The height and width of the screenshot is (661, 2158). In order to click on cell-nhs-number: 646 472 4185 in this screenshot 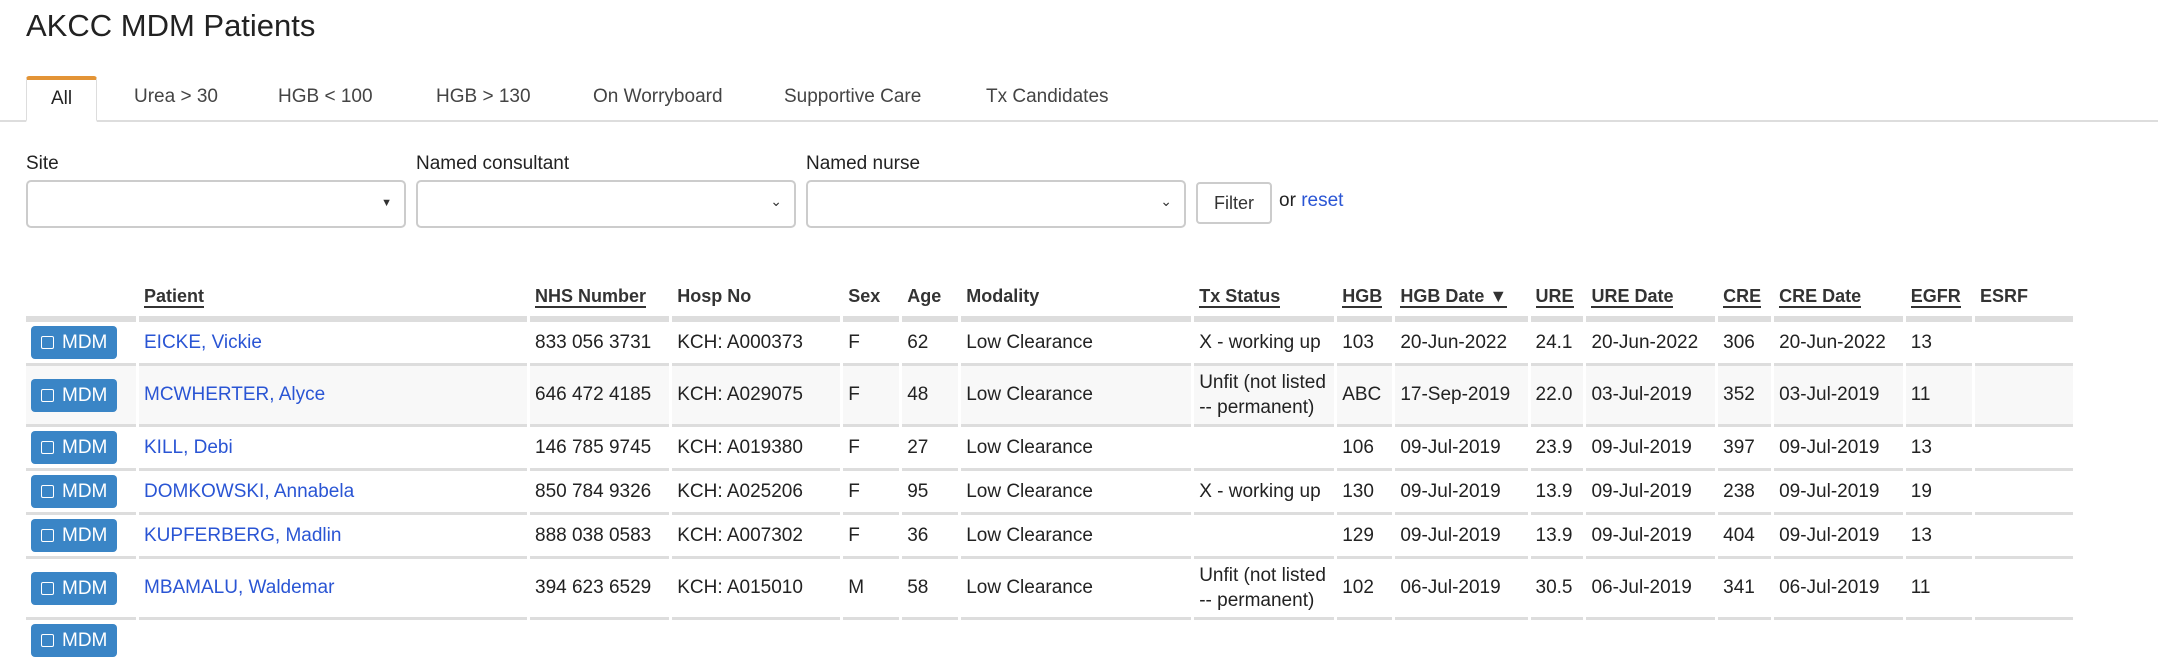, I will do `click(600, 393)`.